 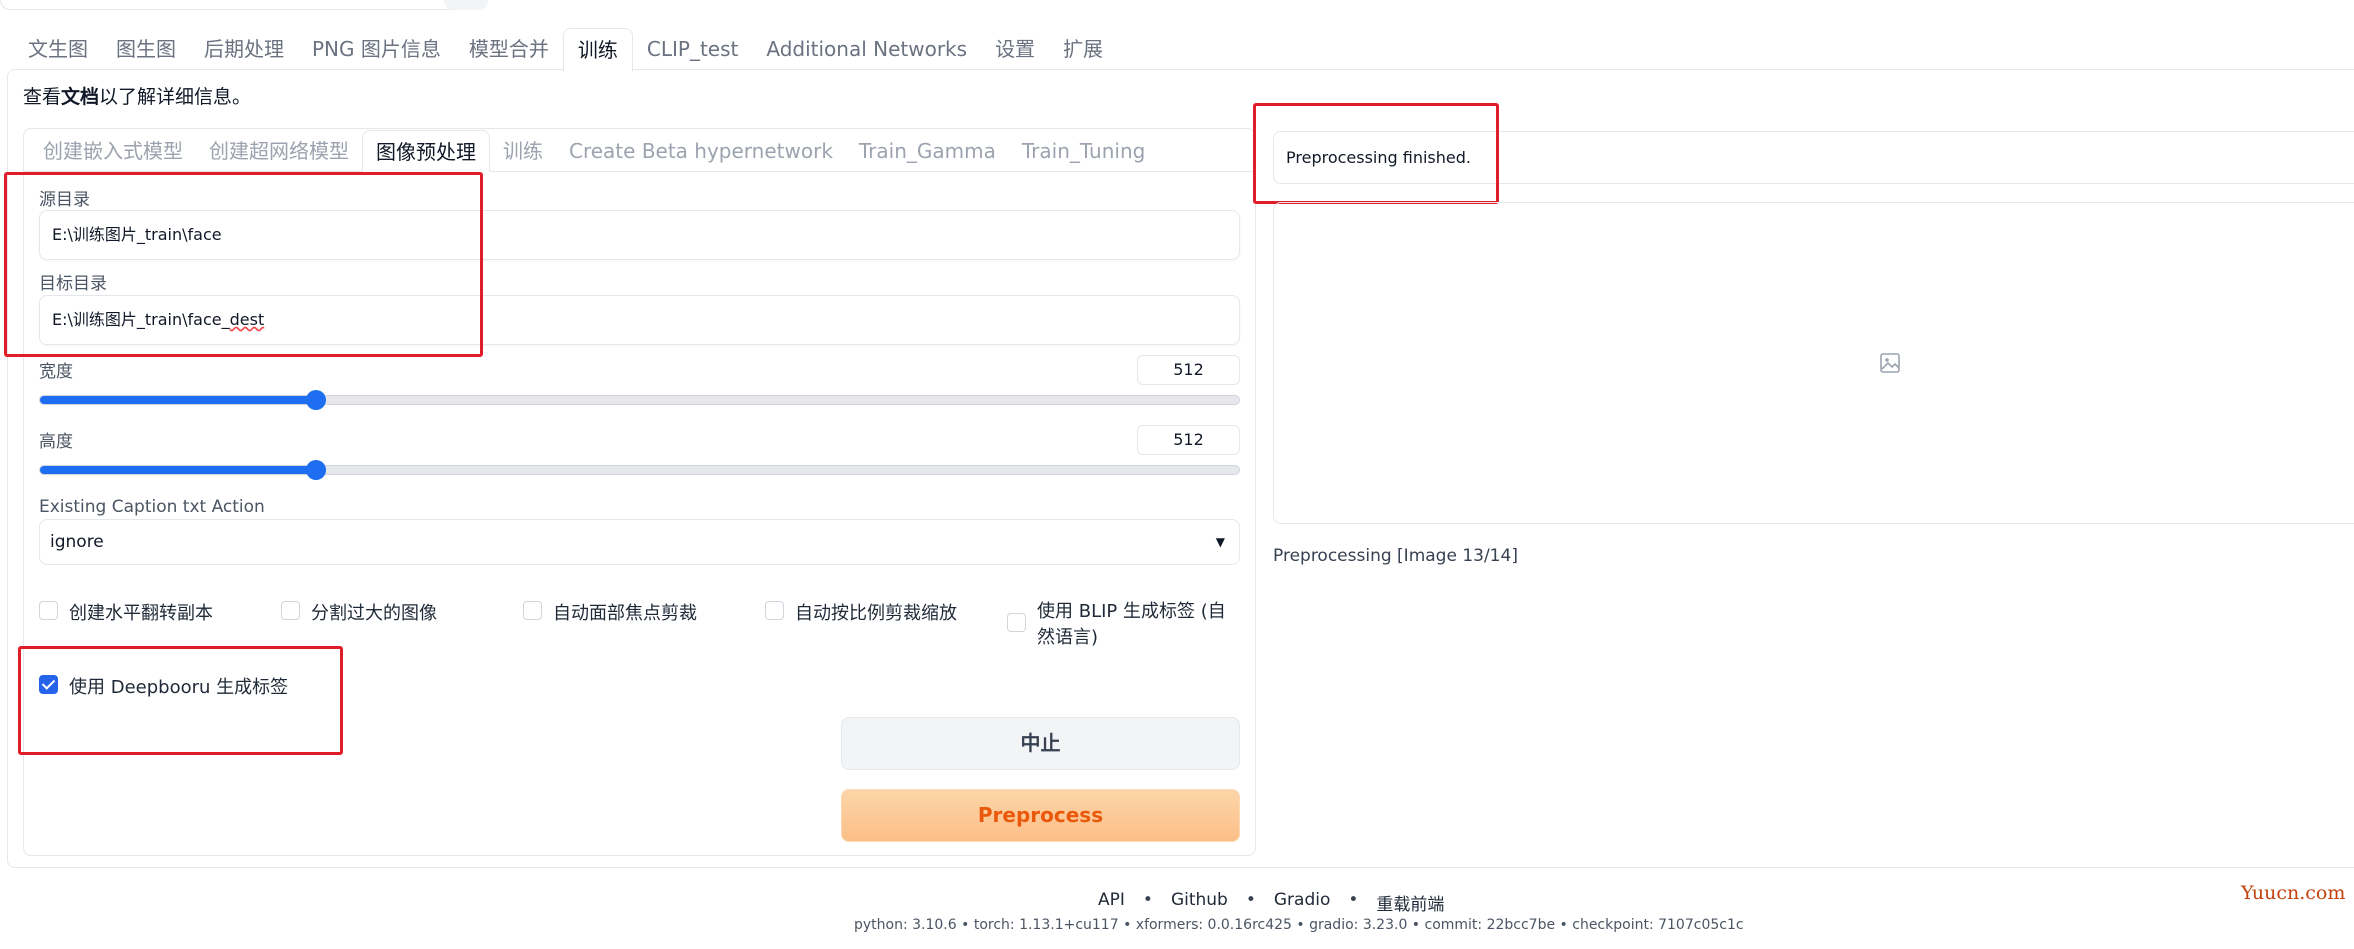 What do you see at coordinates (178, 470) in the screenshot?
I see `height-slider-fill` at bounding box center [178, 470].